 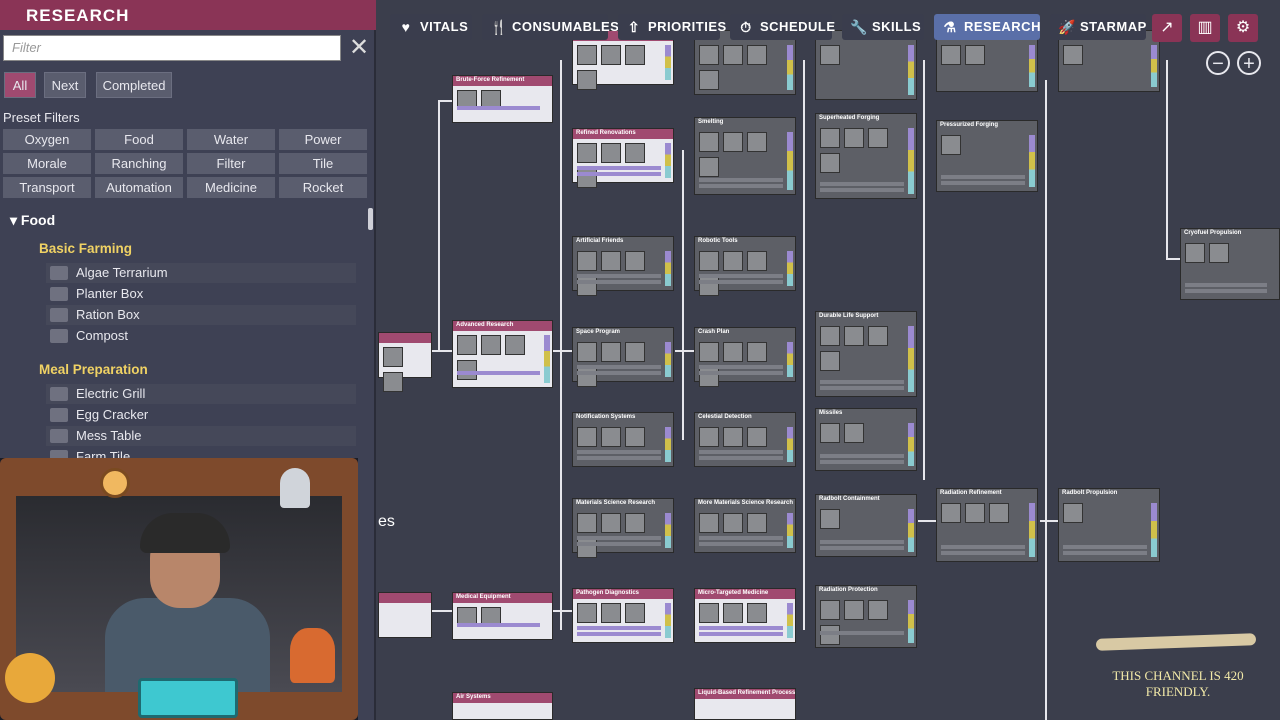 I want to click on building-algae-terrarium: Algae Terrarium, so click(x=201, y=273).